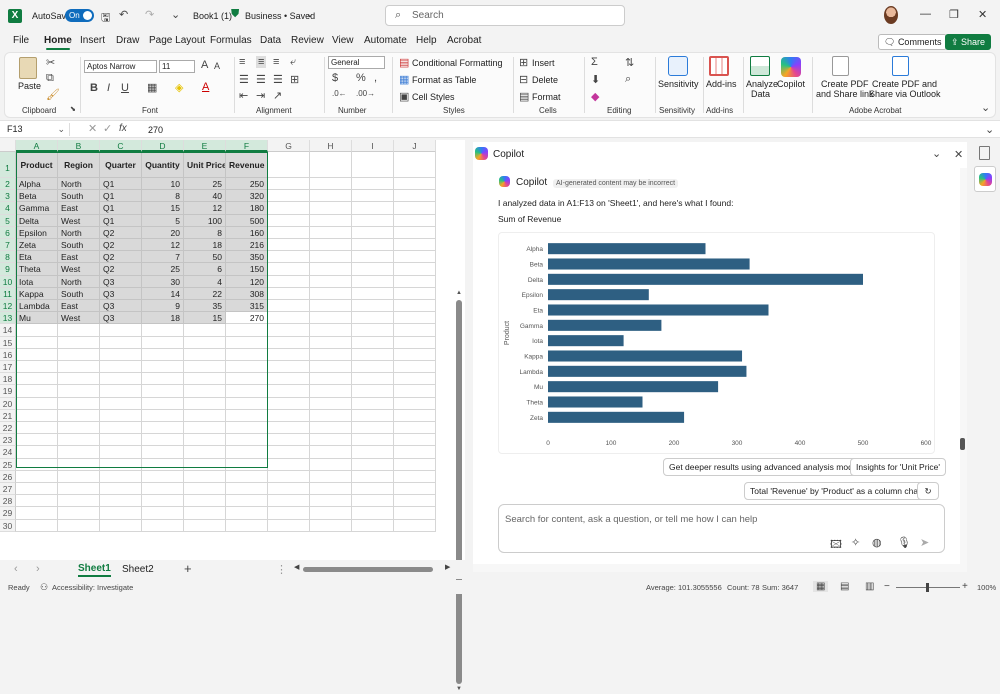 The height and width of the screenshot is (694, 1000). Describe the element at coordinates (678, 84) in the screenshot. I see `sensitivity-button: Sensitivity` at that location.